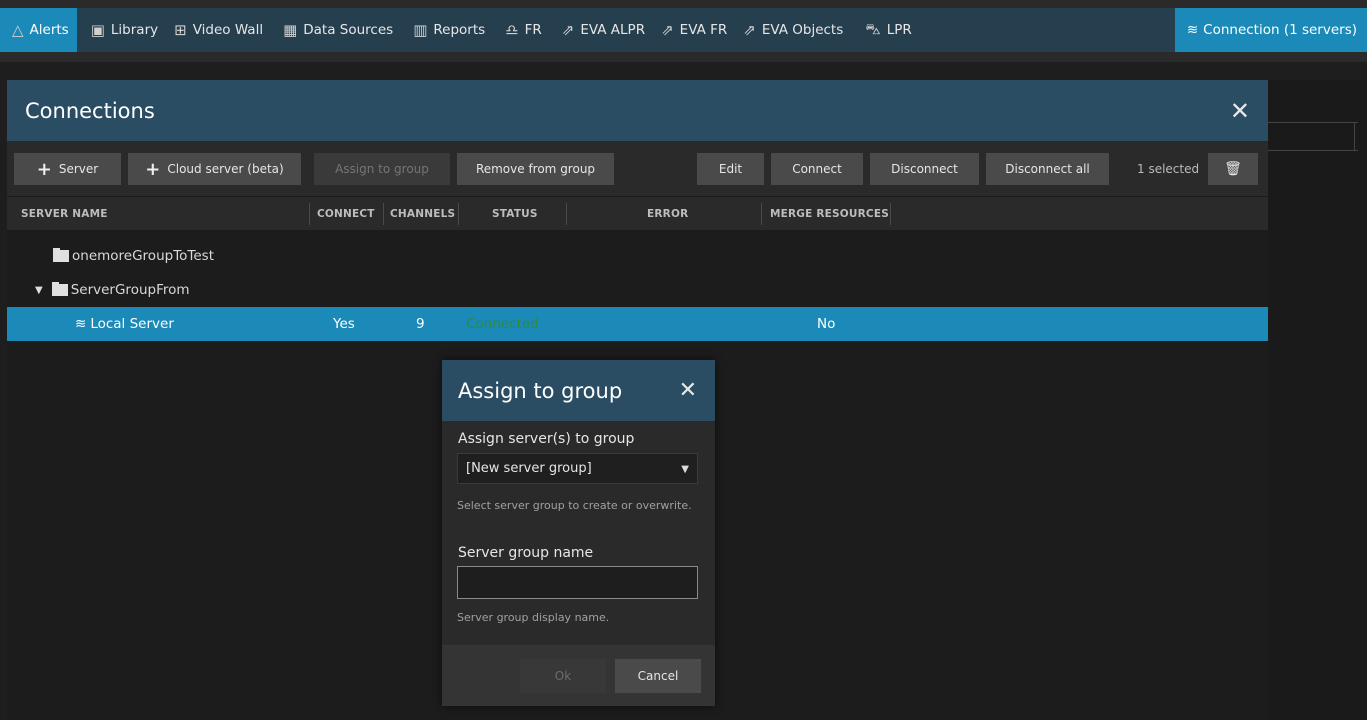  What do you see at coordinates (18, 30) in the screenshot?
I see `bell-icon: △` at bounding box center [18, 30].